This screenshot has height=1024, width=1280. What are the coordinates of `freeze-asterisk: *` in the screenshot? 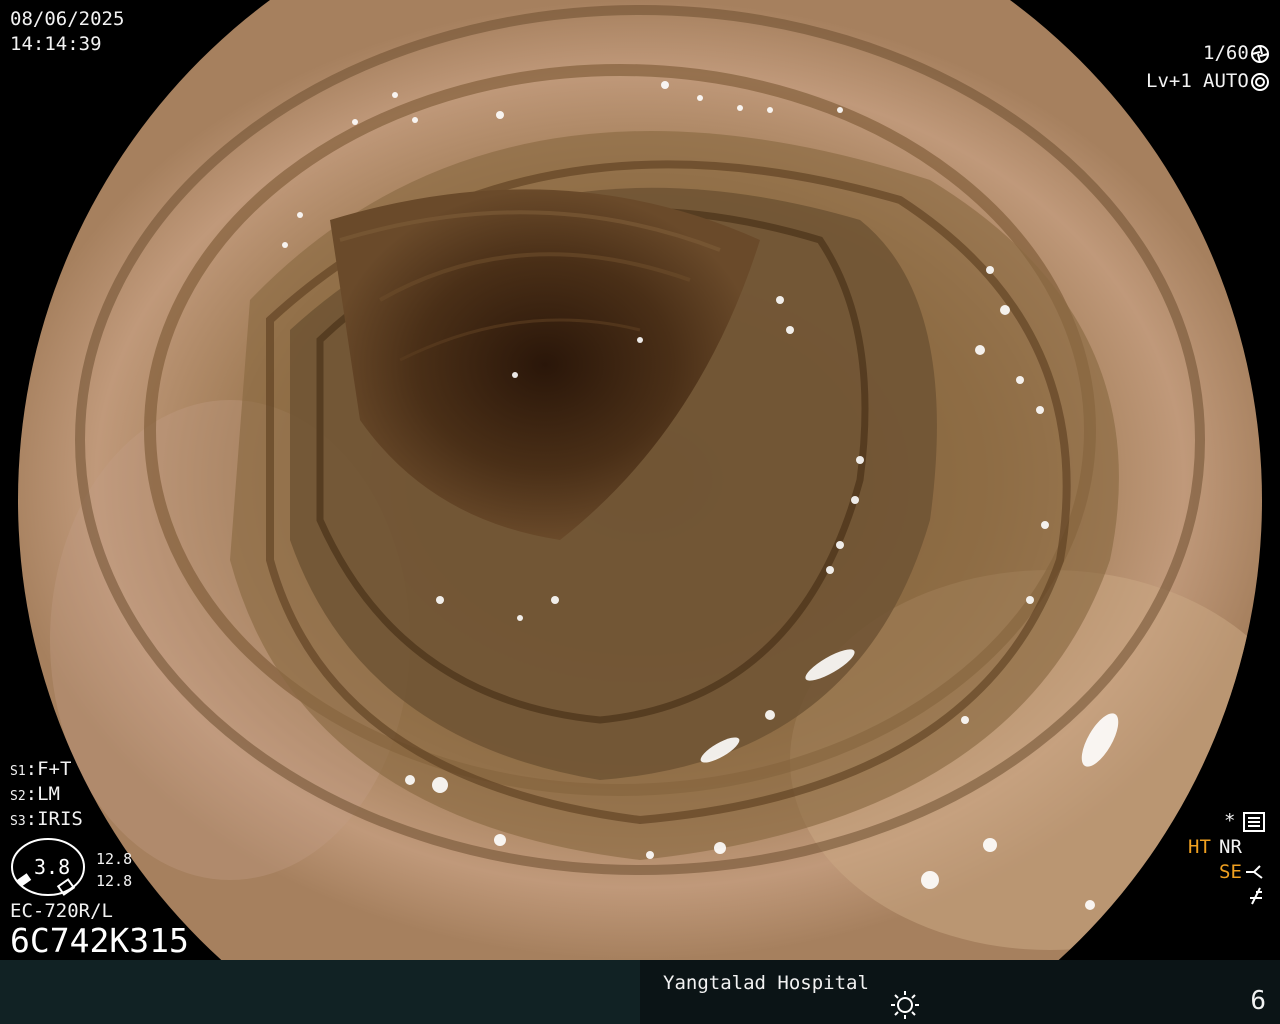 It's located at (1230, 821).